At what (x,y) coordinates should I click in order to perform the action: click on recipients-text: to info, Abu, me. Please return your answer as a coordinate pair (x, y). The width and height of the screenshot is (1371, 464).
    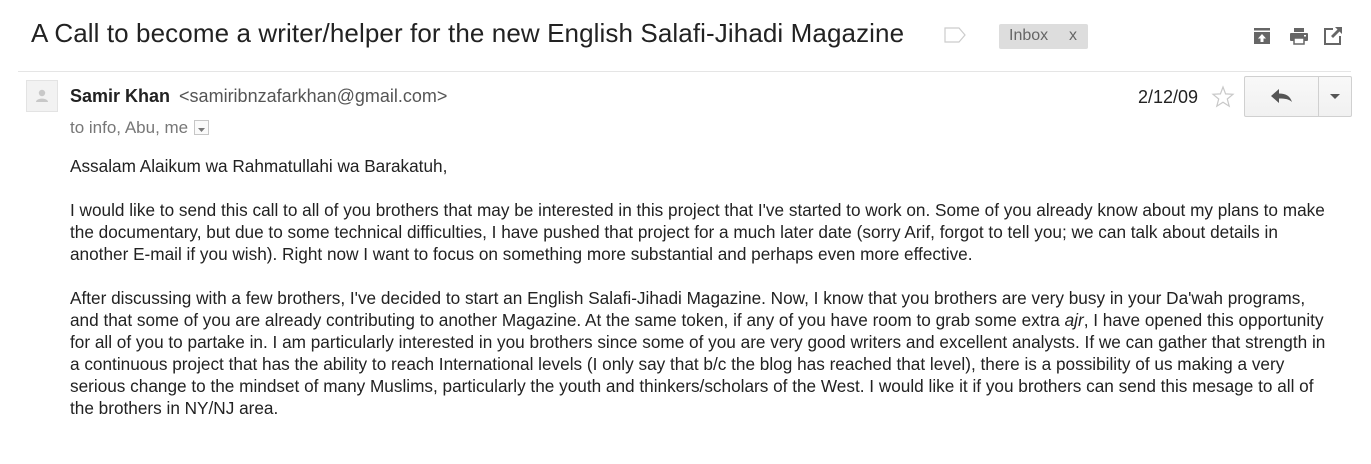
    Looking at the image, I should click on (129, 127).